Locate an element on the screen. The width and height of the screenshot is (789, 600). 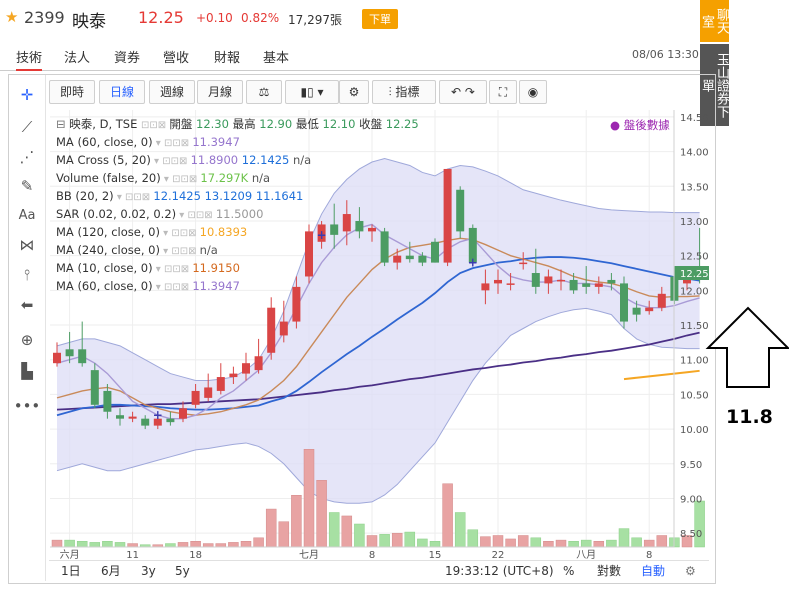
range-6m: 6月 is located at coordinates (111, 571).